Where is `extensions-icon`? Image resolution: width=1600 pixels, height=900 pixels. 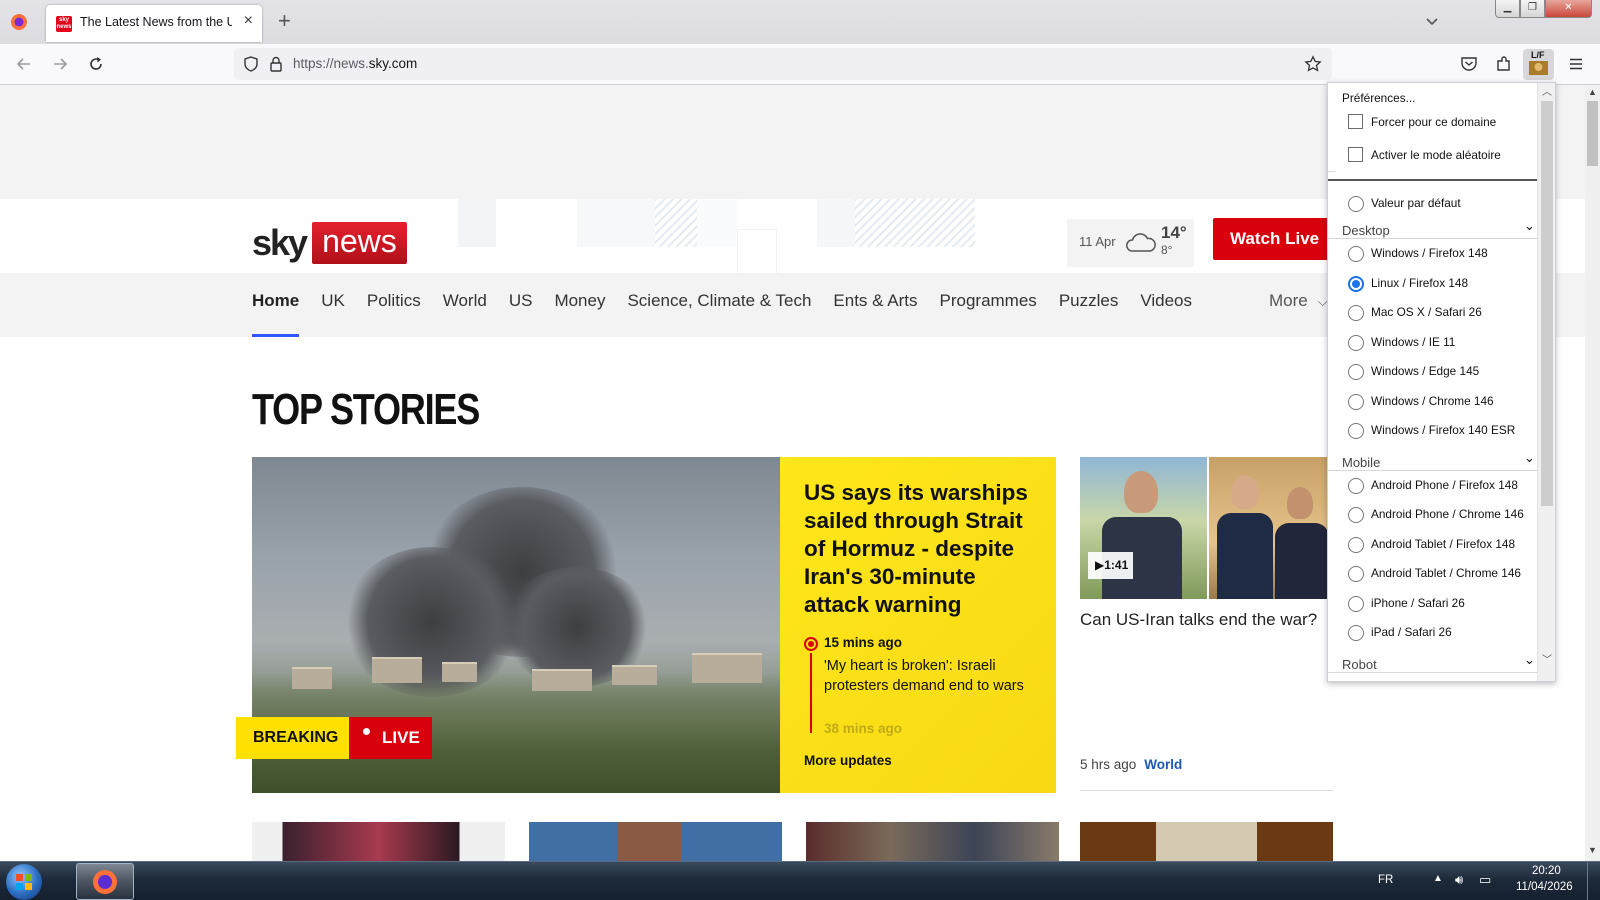 extensions-icon is located at coordinates (1504, 64).